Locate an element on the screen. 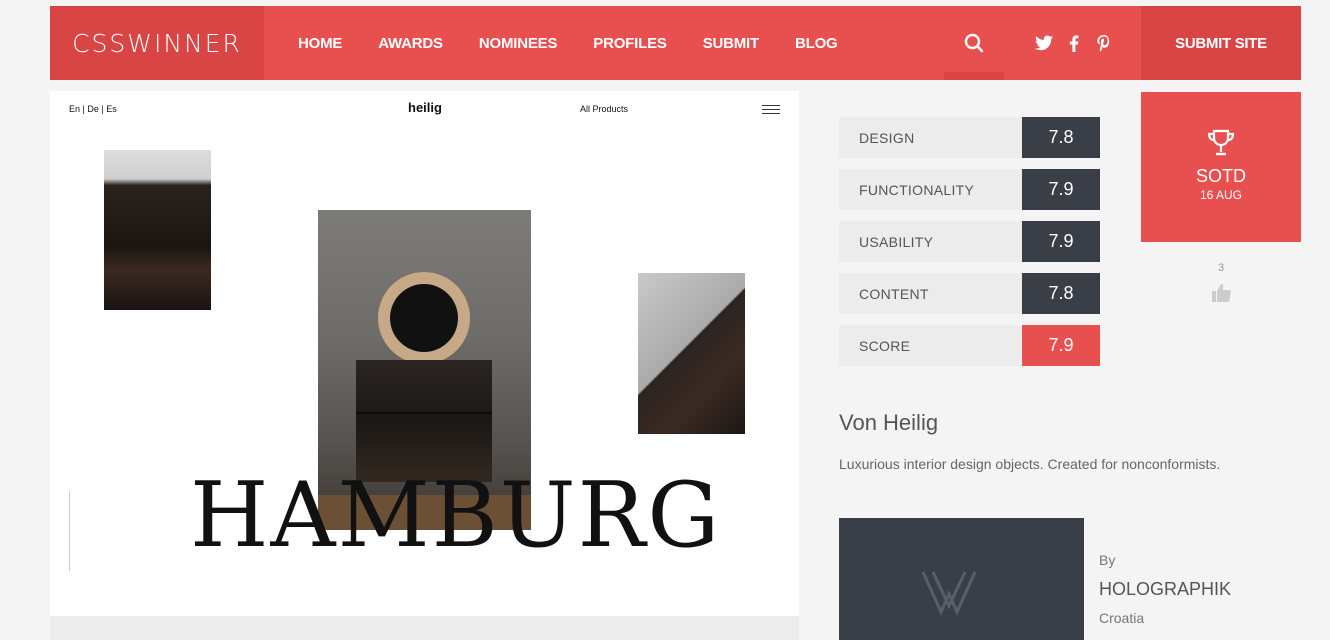 Image resolution: width=1330 pixels, height=640 pixels. preview-language-switch: En | De | Es is located at coordinates (93, 109).